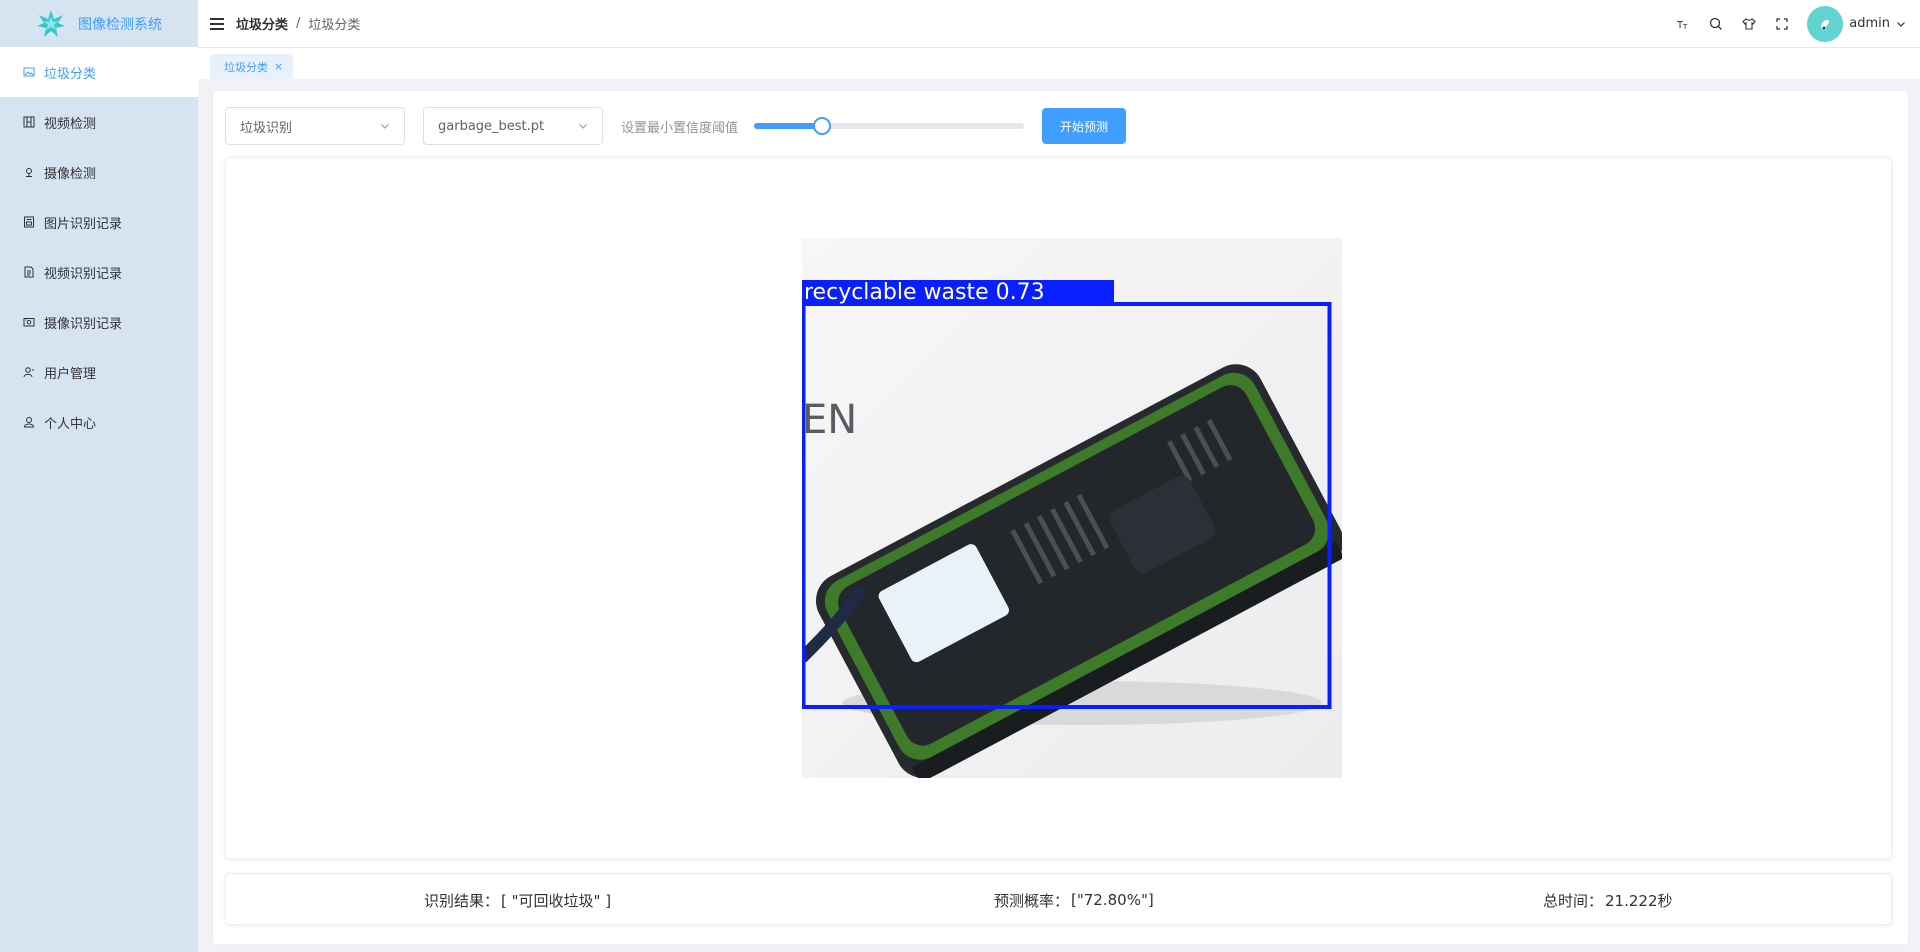 The image size is (1920, 952). What do you see at coordinates (70, 124) in the screenshot?
I see `sidebar-item-label: 视频检测` at bounding box center [70, 124].